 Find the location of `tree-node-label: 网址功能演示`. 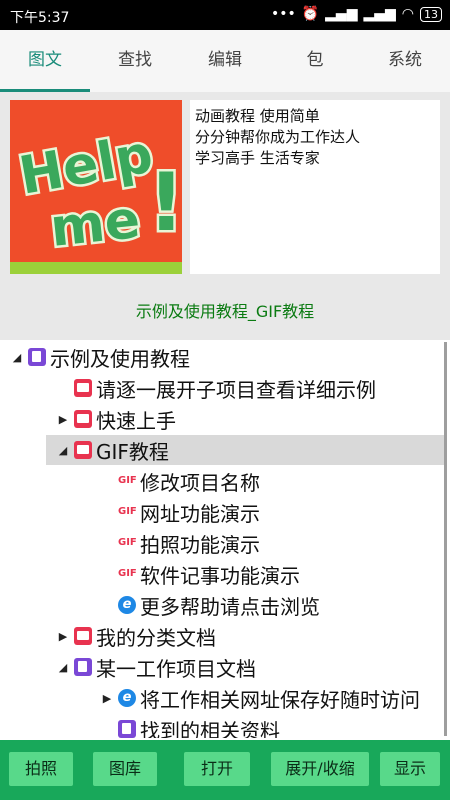

tree-node-label: 网址功能演示 is located at coordinates (200, 513).